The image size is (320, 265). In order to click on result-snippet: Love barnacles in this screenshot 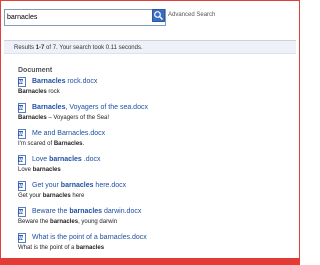, I will do `click(39, 170)`.